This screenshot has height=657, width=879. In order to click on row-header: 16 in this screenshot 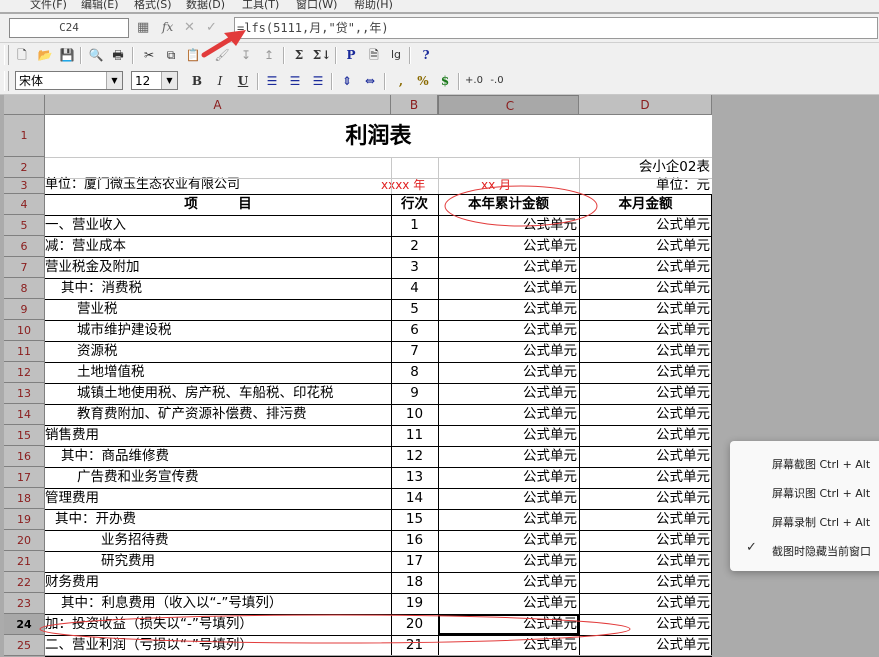, I will do `click(24, 456)`.